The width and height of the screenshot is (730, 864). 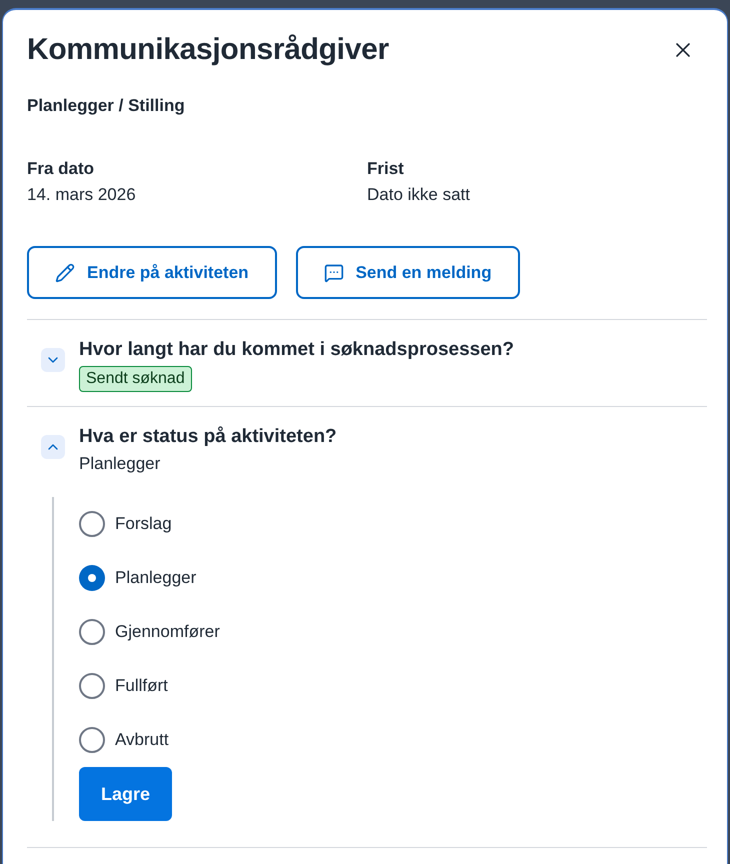 What do you see at coordinates (385, 169) in the screenshot?
I see `detail-label: Frist` at bounding box center [385, 169].